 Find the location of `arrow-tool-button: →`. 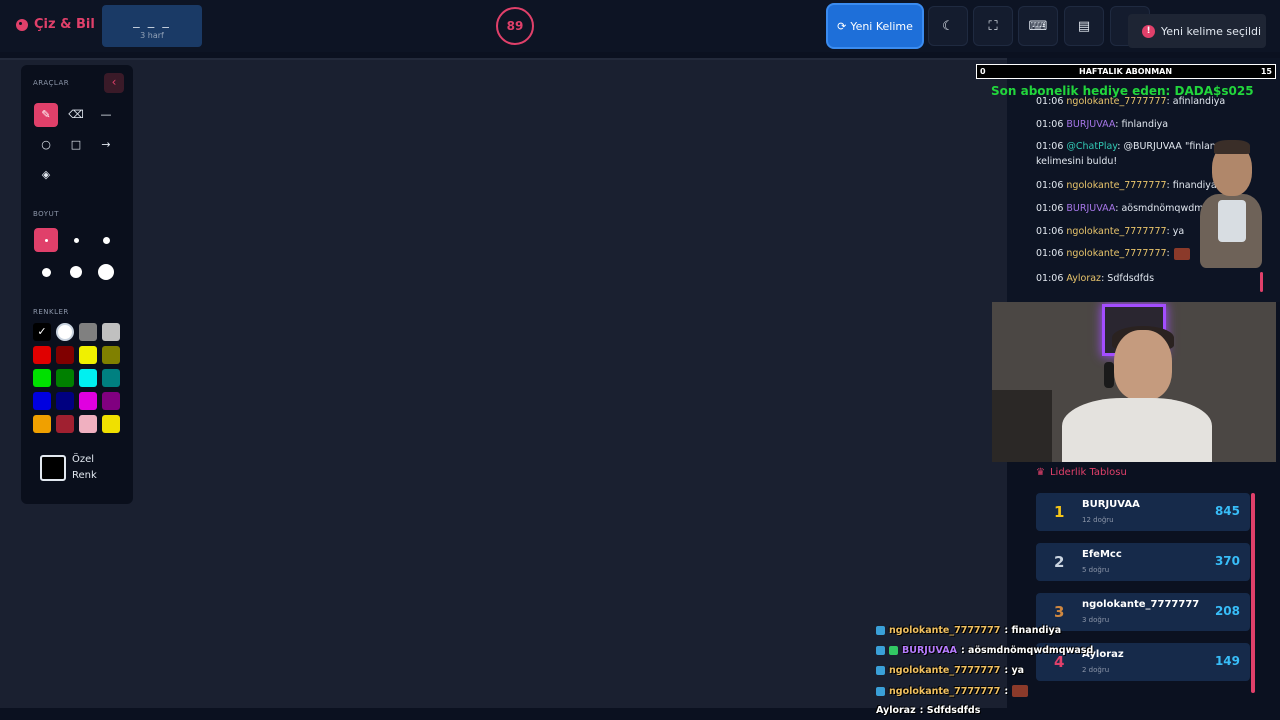

arrow-tool-button: → is located at coordinates (106, 145).